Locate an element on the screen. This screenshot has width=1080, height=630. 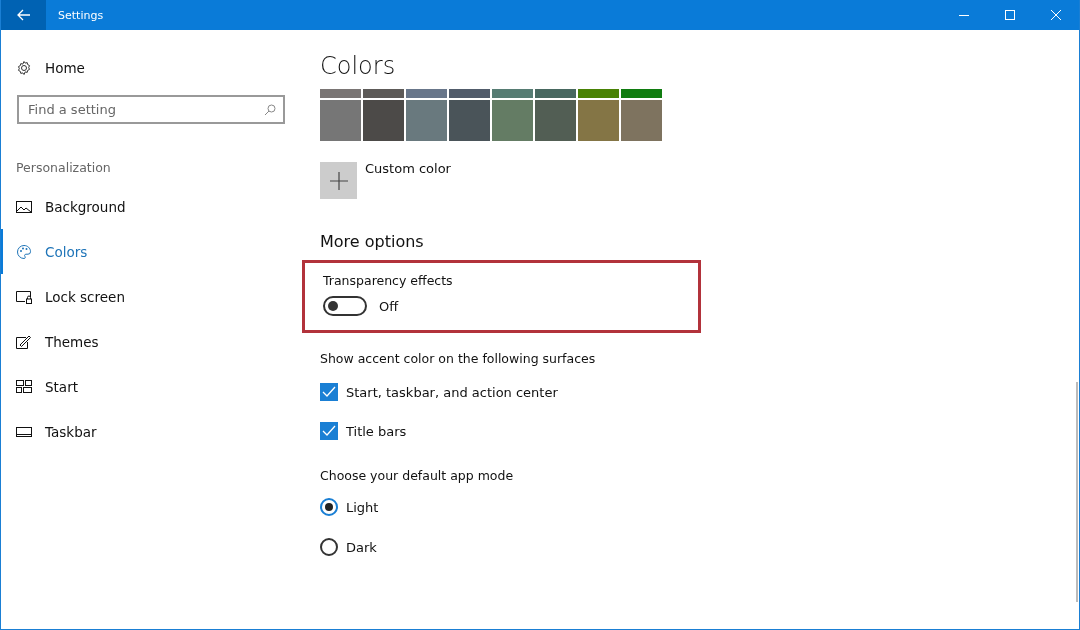
page-title: Colors is located at coordinates (358, 67).